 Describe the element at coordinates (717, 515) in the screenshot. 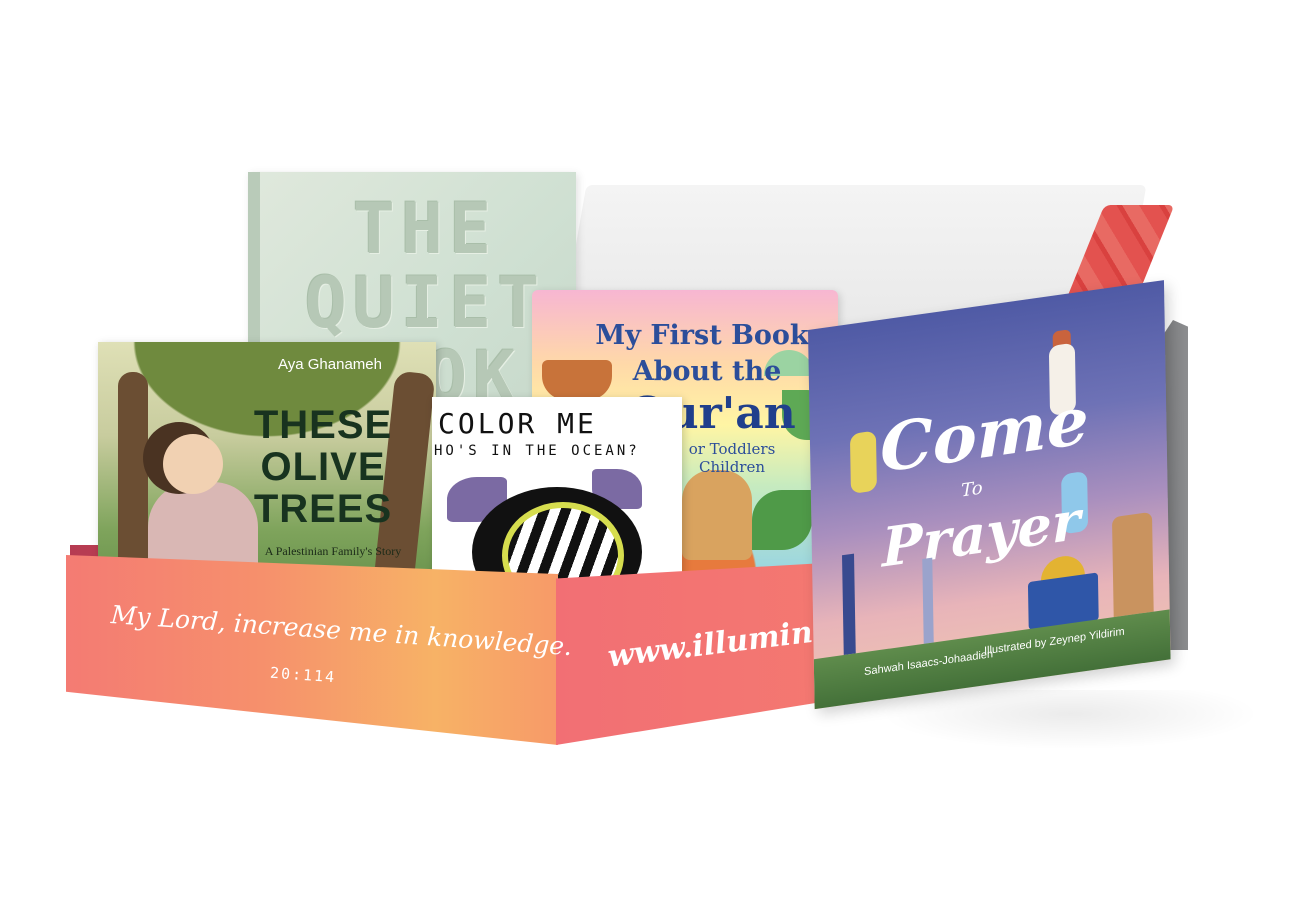

I see `camel-illustration` at that location.